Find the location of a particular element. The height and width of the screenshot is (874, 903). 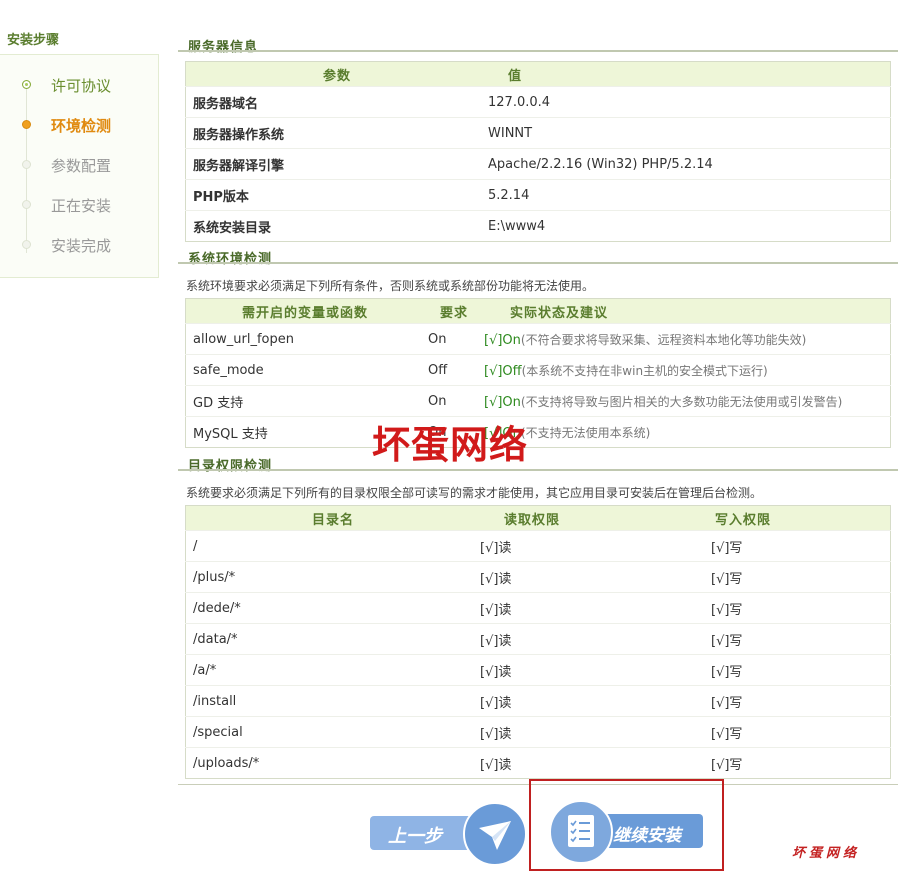

table-row: 系统安装目录 E:\www4 is located at coordinates (538, 226).